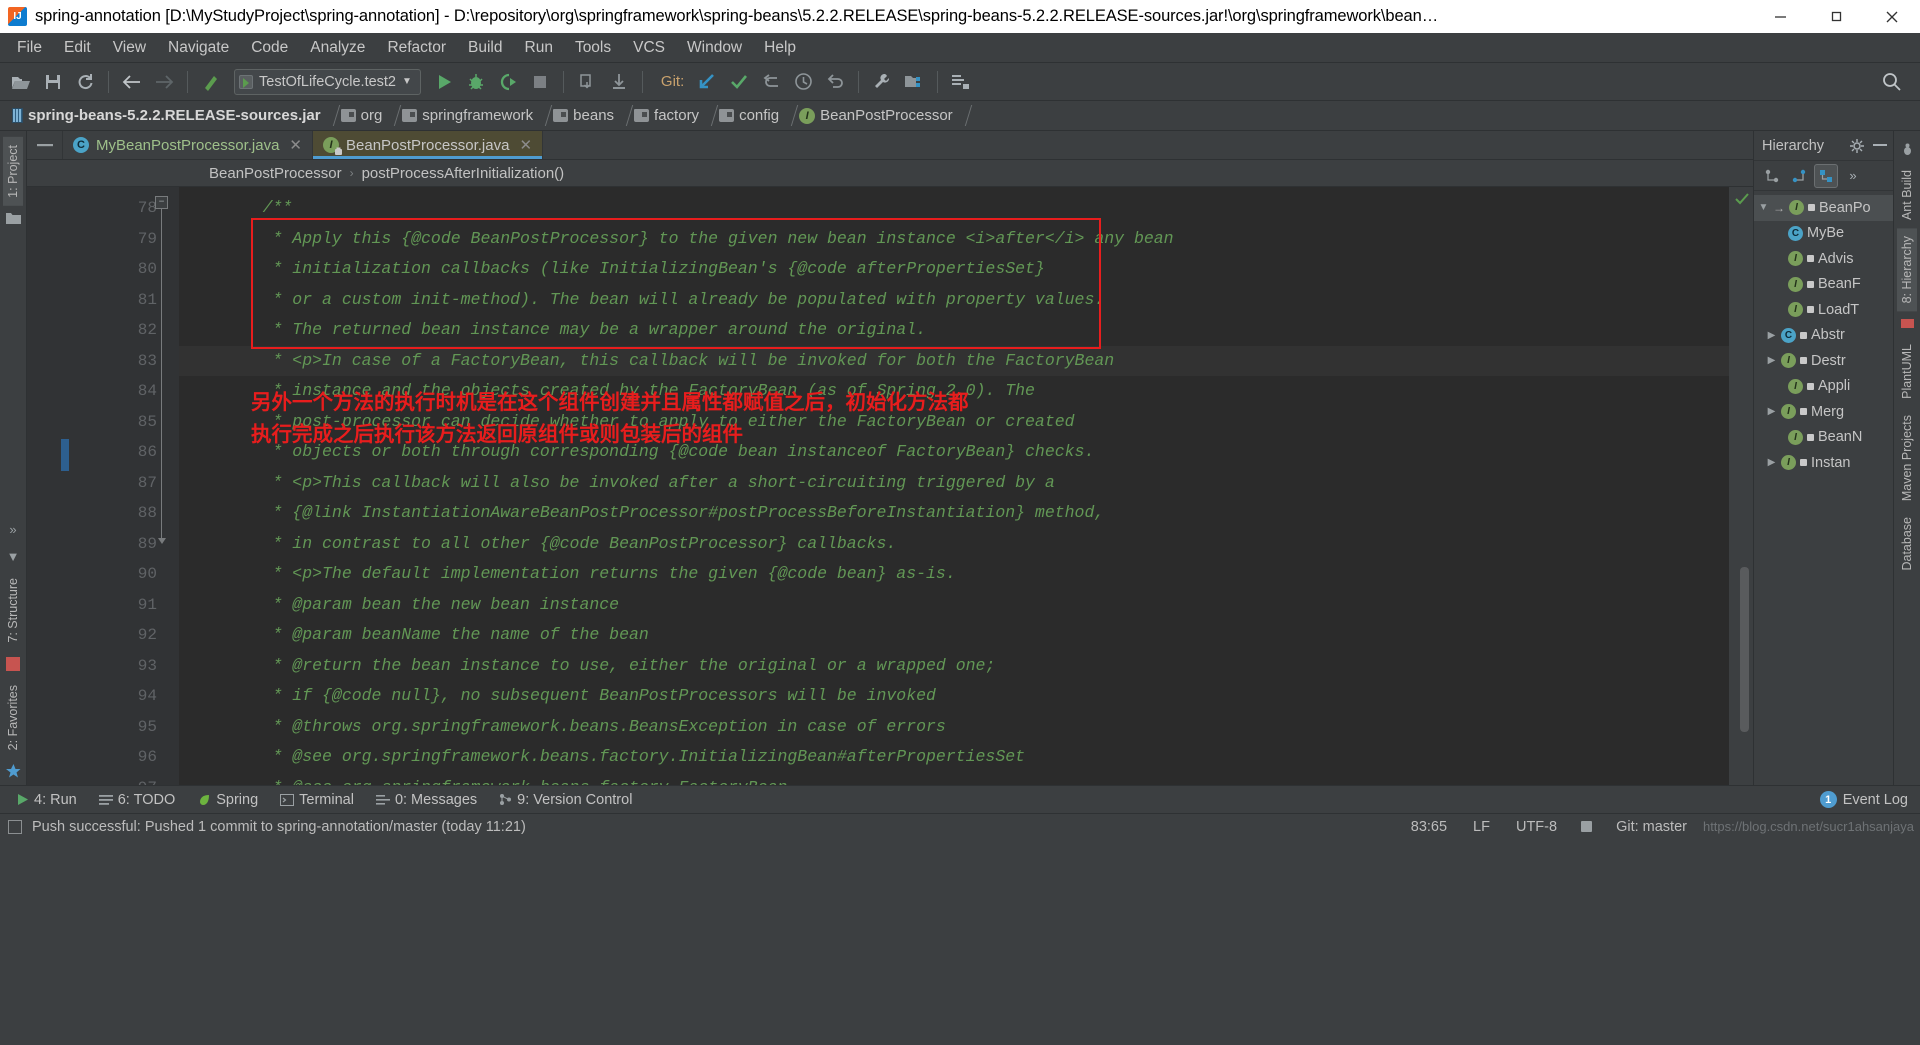  What do you see at coordinates (227, 800) in the screenshot?
I see `tool-window-spring: Spring` at bounding box center [227, 800].